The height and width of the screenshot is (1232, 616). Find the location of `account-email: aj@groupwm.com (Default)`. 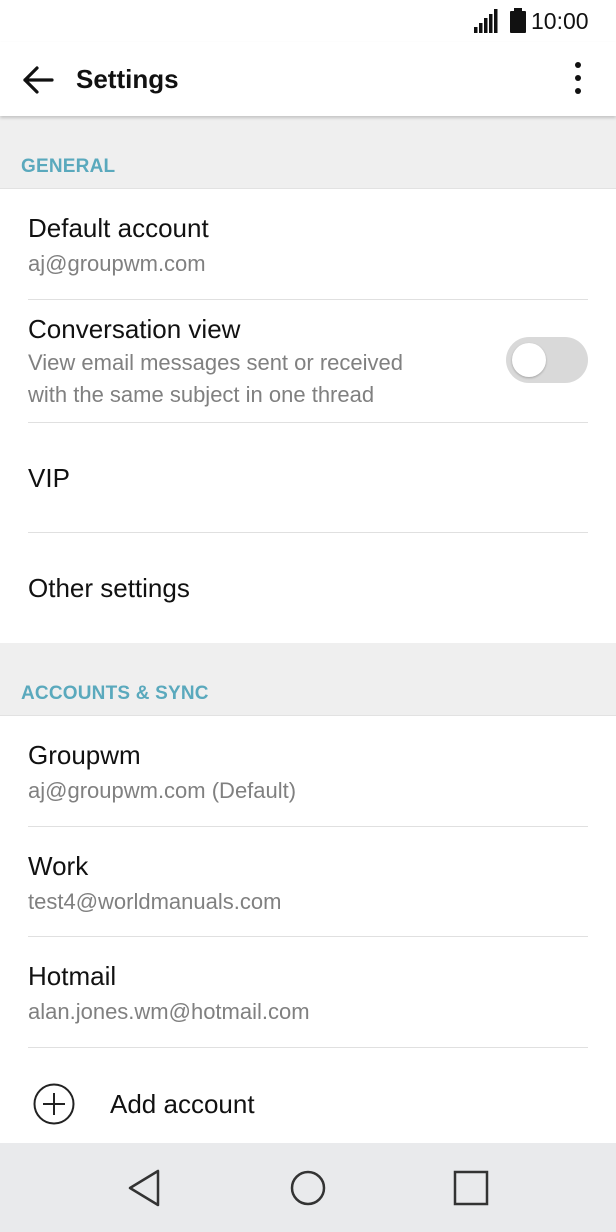

account-email: aj@groupwm.com (Default) is located at coordinates (162, 790).